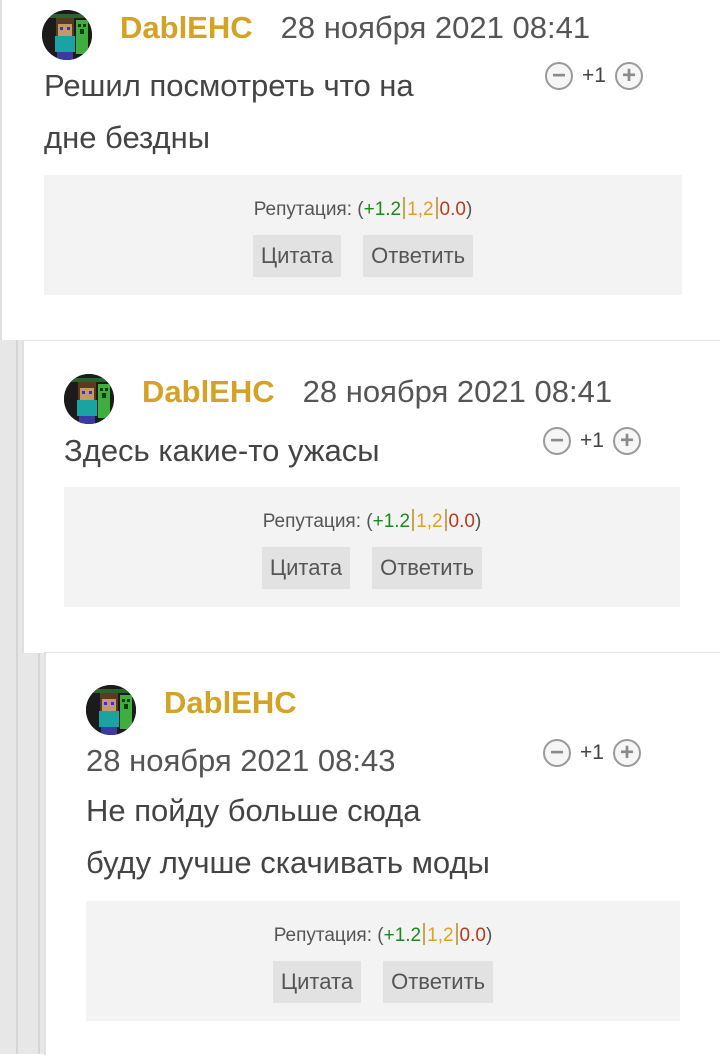 The height and width of the screenshot is (1055, 720). Describe the element at coordinates (253, 810) in the screenshot. I see `comment-text-line: Не пойду больше сюда` at that location.